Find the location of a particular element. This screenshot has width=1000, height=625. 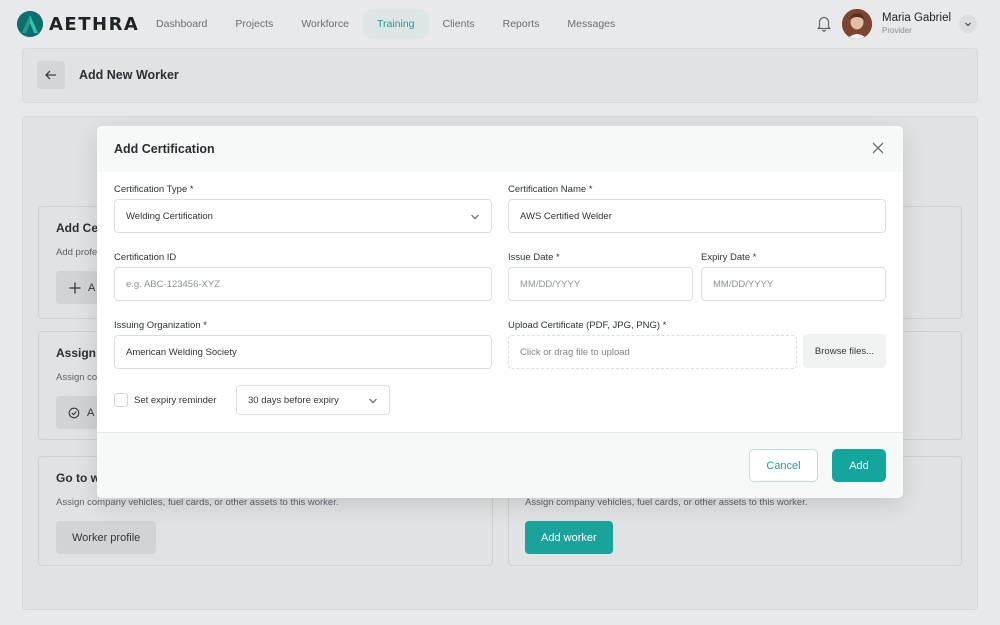

panel-title: Go to w is located at coordinates (78, 478).